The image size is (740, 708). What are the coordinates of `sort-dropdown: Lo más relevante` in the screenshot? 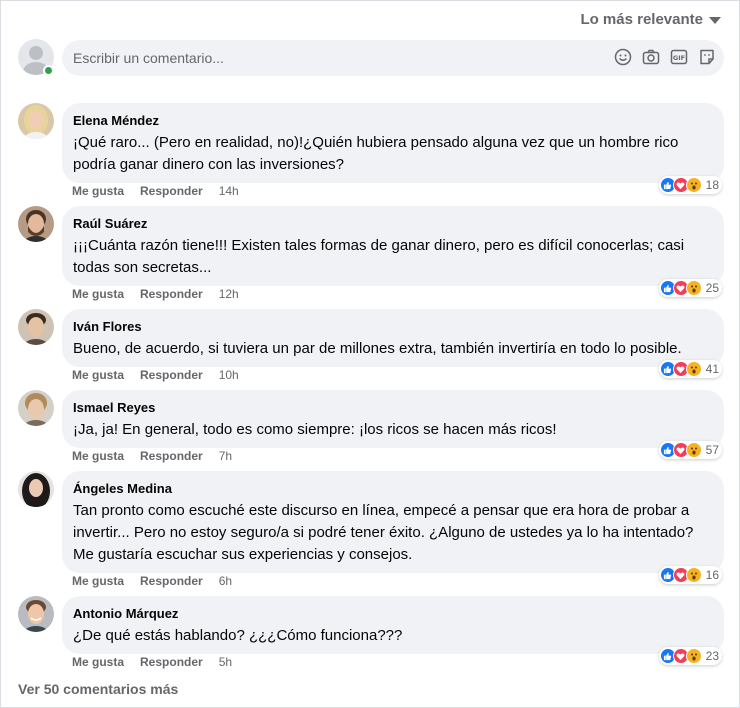 It's located at (650, 19).